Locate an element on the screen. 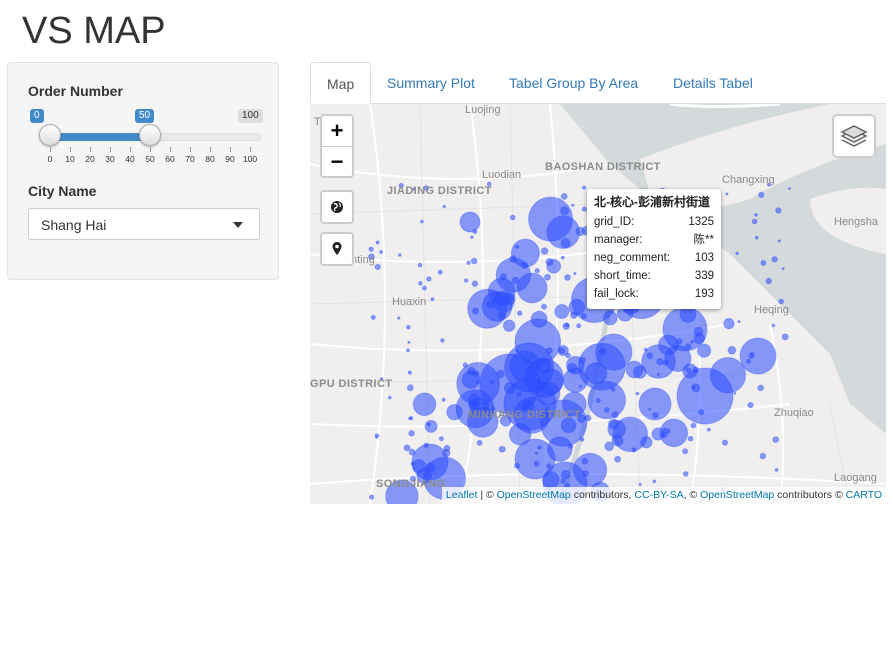 This screenshot has height=648, width=893. tab-details-tabel: Details Tabel is located at coordinates (713, 83).